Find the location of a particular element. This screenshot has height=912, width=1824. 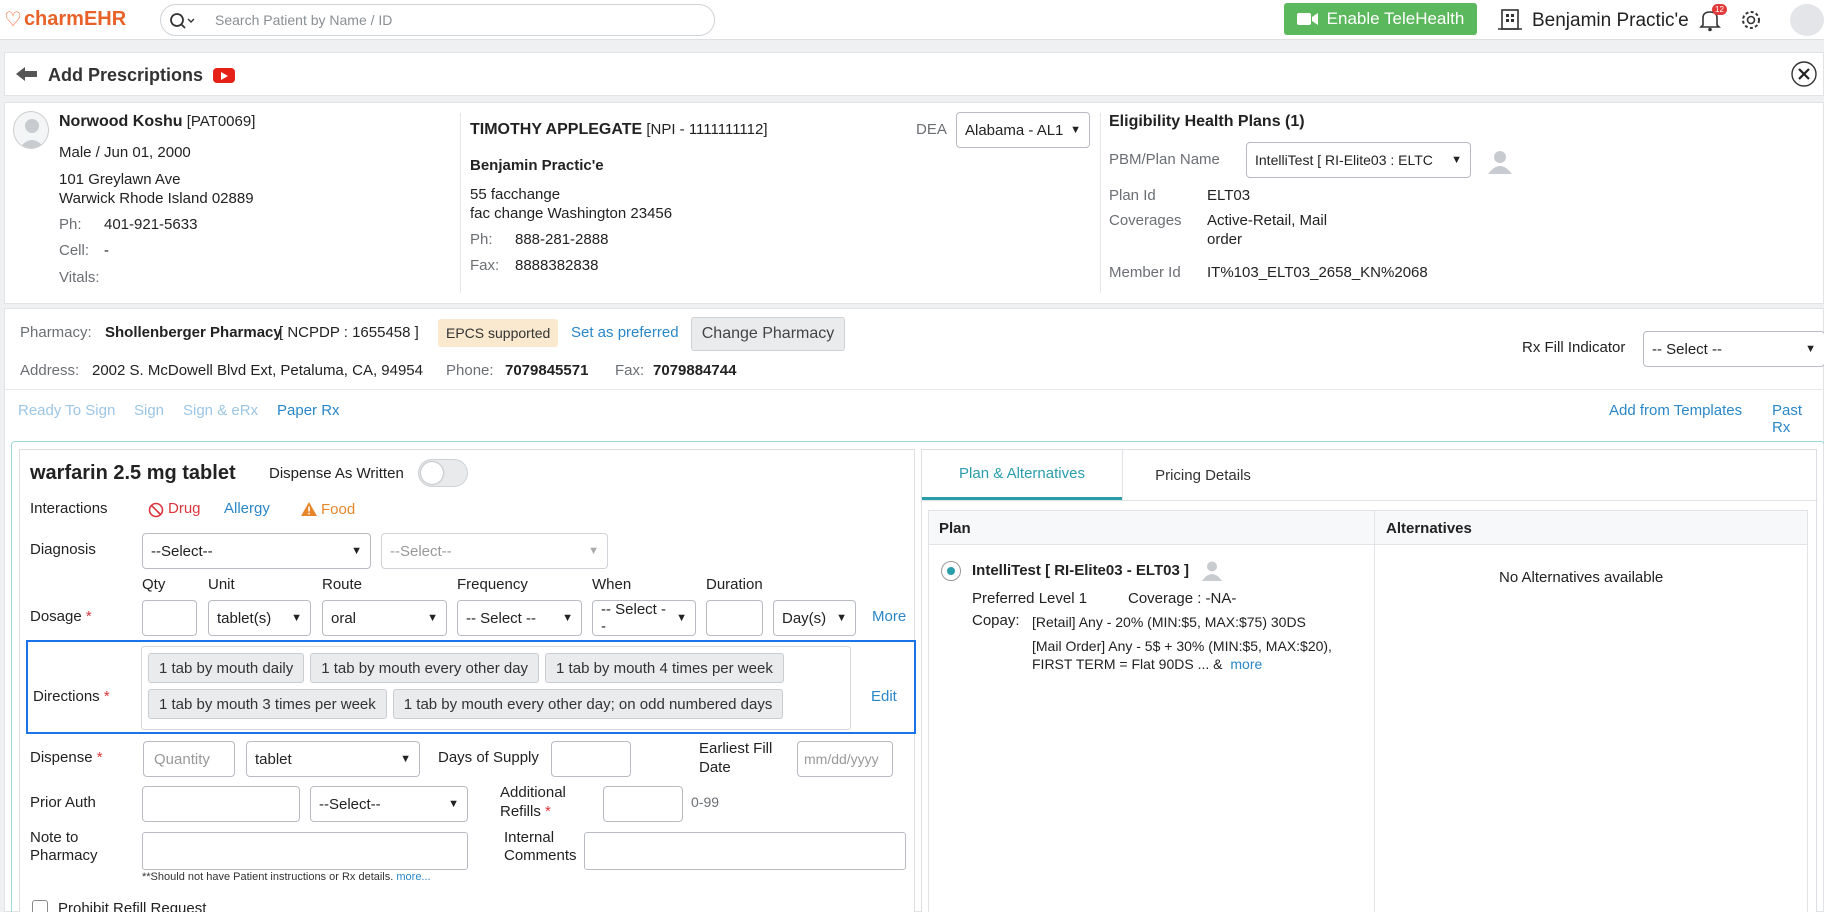

youtube-icon is located at coordinates (224, 75).